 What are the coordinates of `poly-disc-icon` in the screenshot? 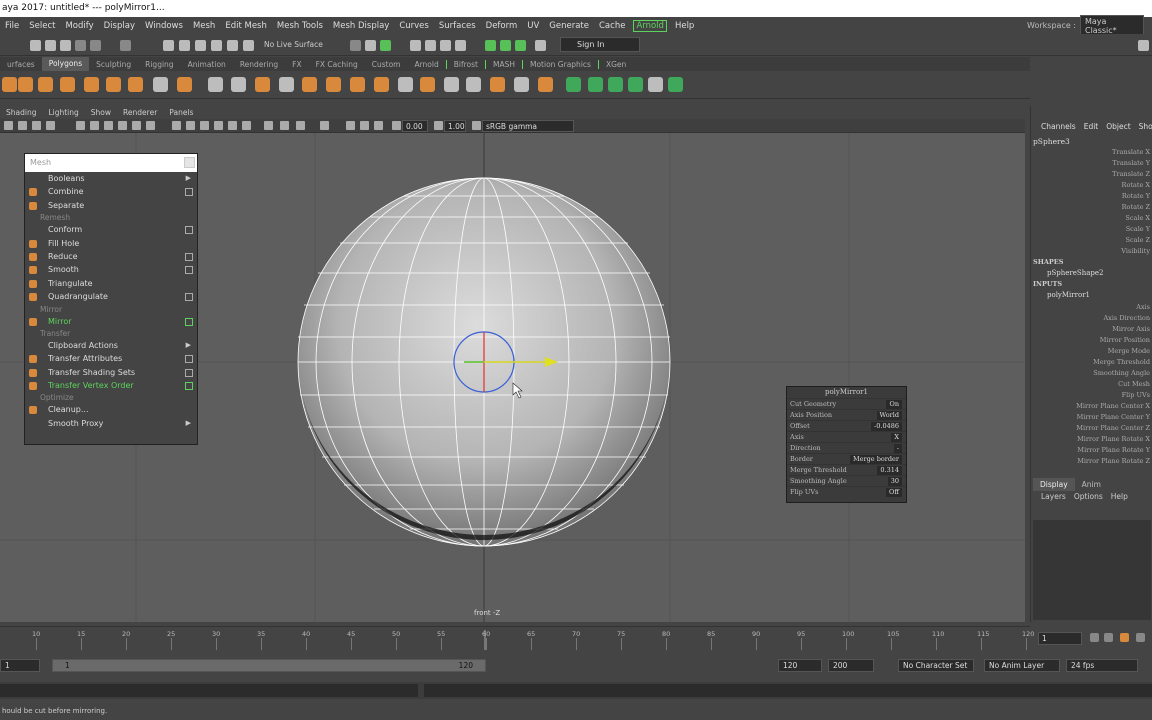 It's located at (135, 84).